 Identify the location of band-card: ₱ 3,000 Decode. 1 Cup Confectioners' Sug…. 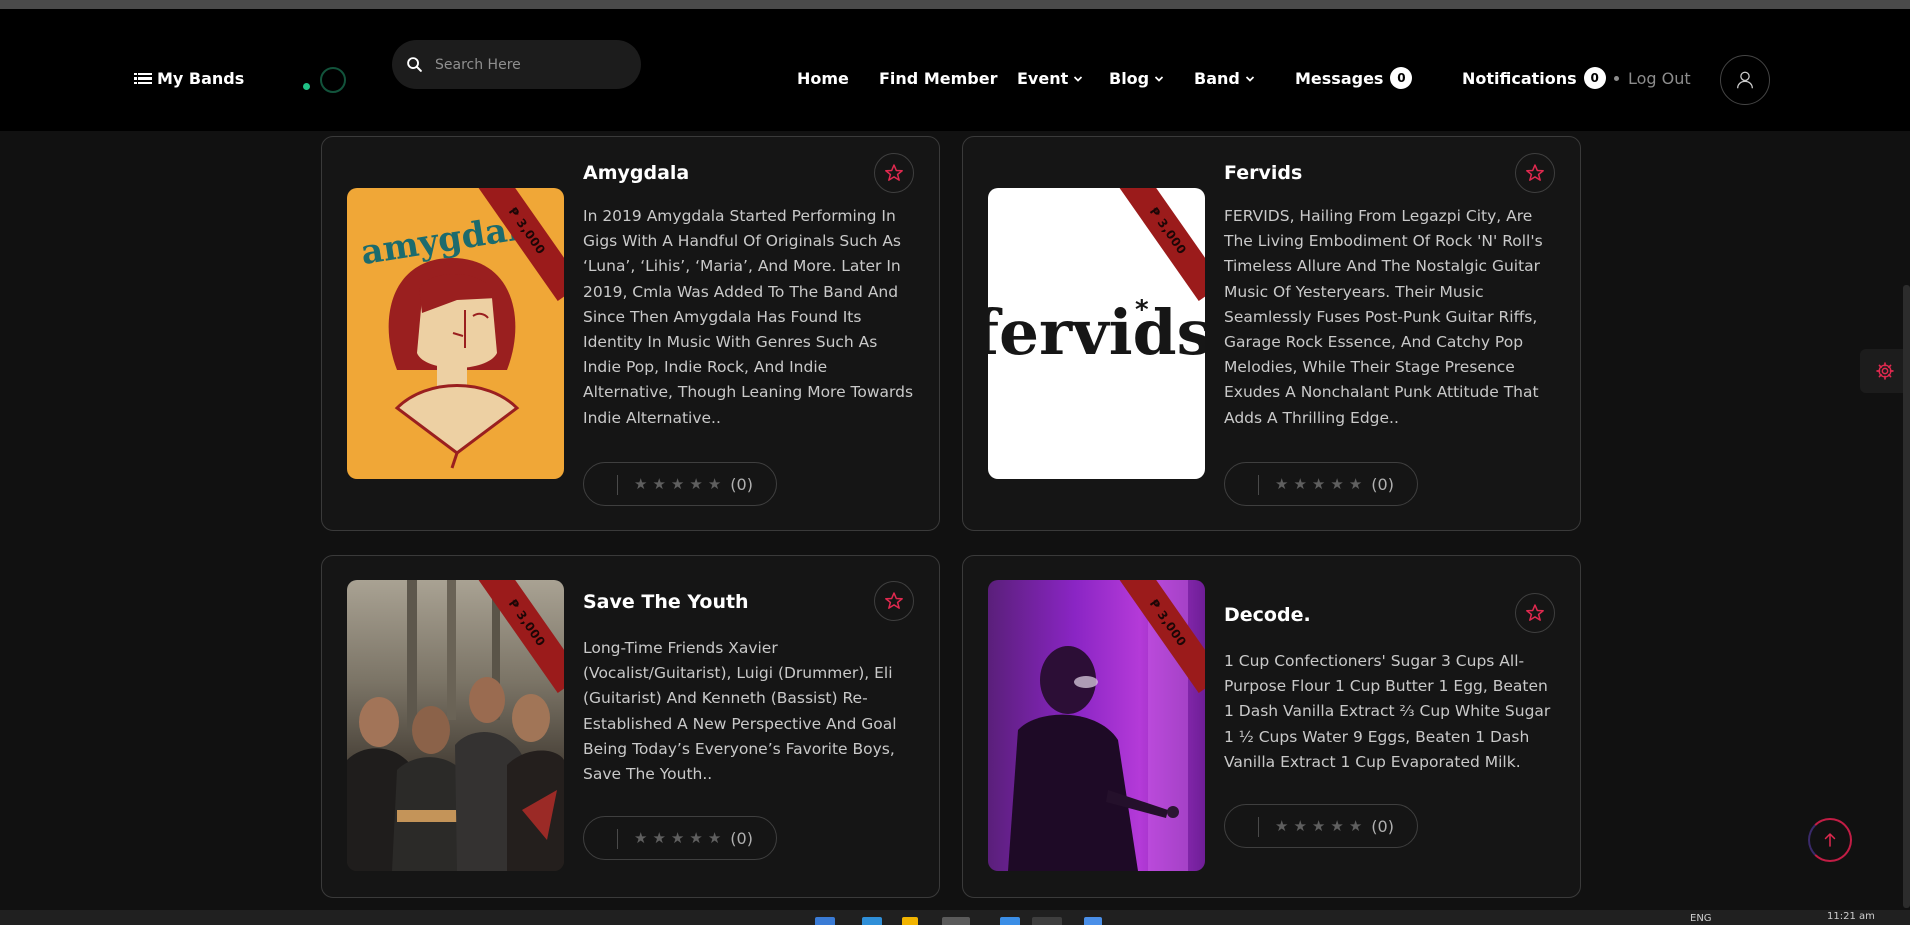
(1271, 726).